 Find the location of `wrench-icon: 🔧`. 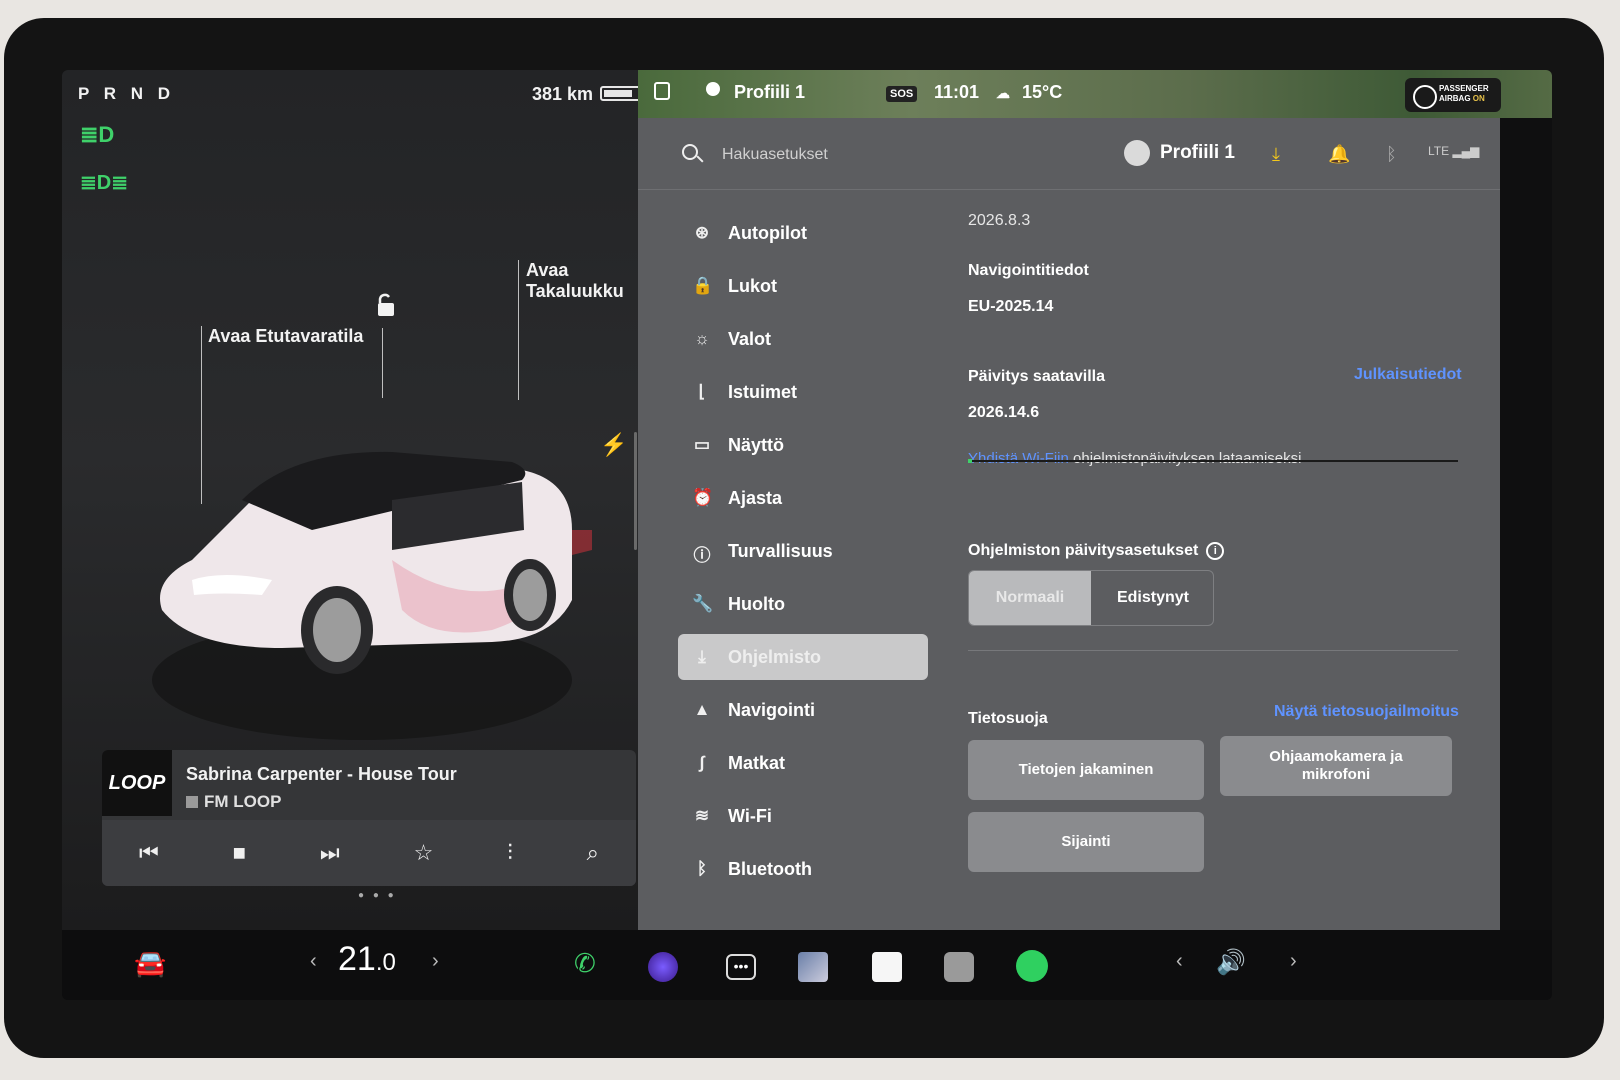

wrench-icon: 🔧 is located at coordinates (703, 603).